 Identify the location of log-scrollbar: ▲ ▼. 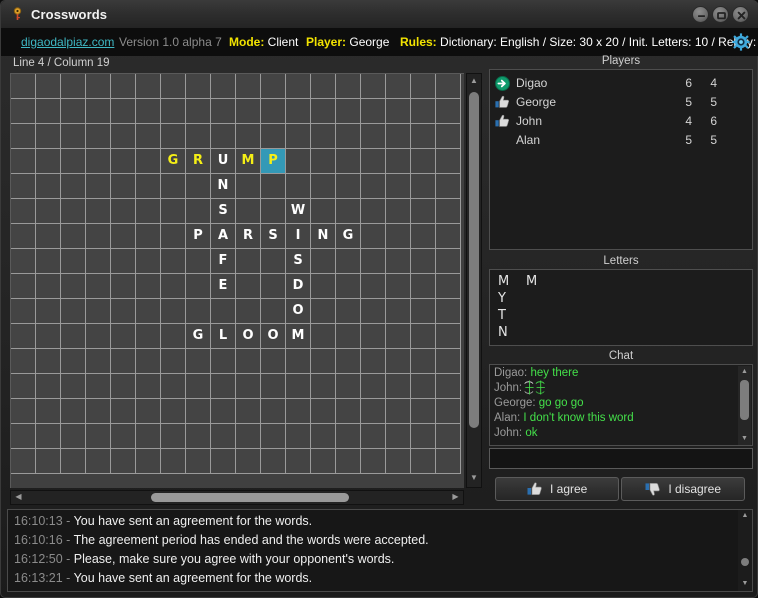
(745, 550).